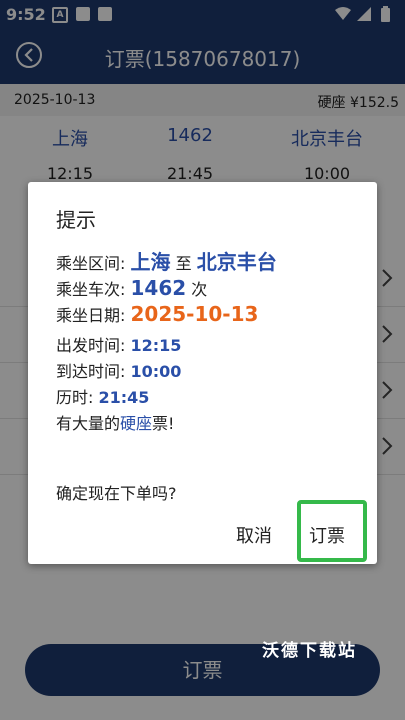 The image size is (405, 720). Describe the element at coordinates (88, 423) in the screenshot. I see `availability-prefix: 有大量的` at that location.